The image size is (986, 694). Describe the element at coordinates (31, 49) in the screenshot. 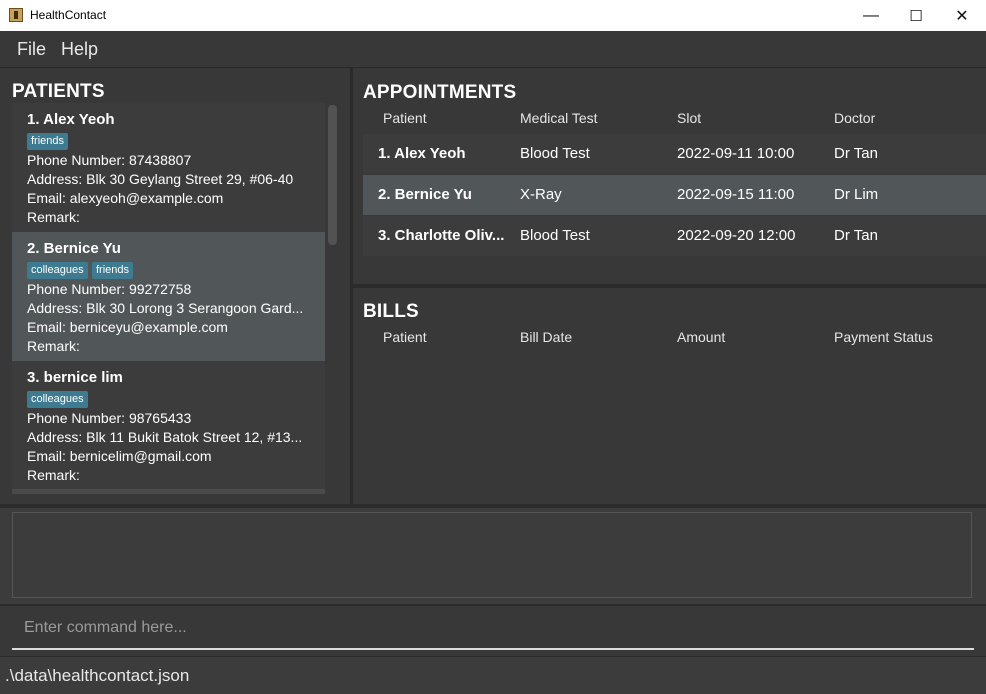

I see `menu-file: File` at that location.